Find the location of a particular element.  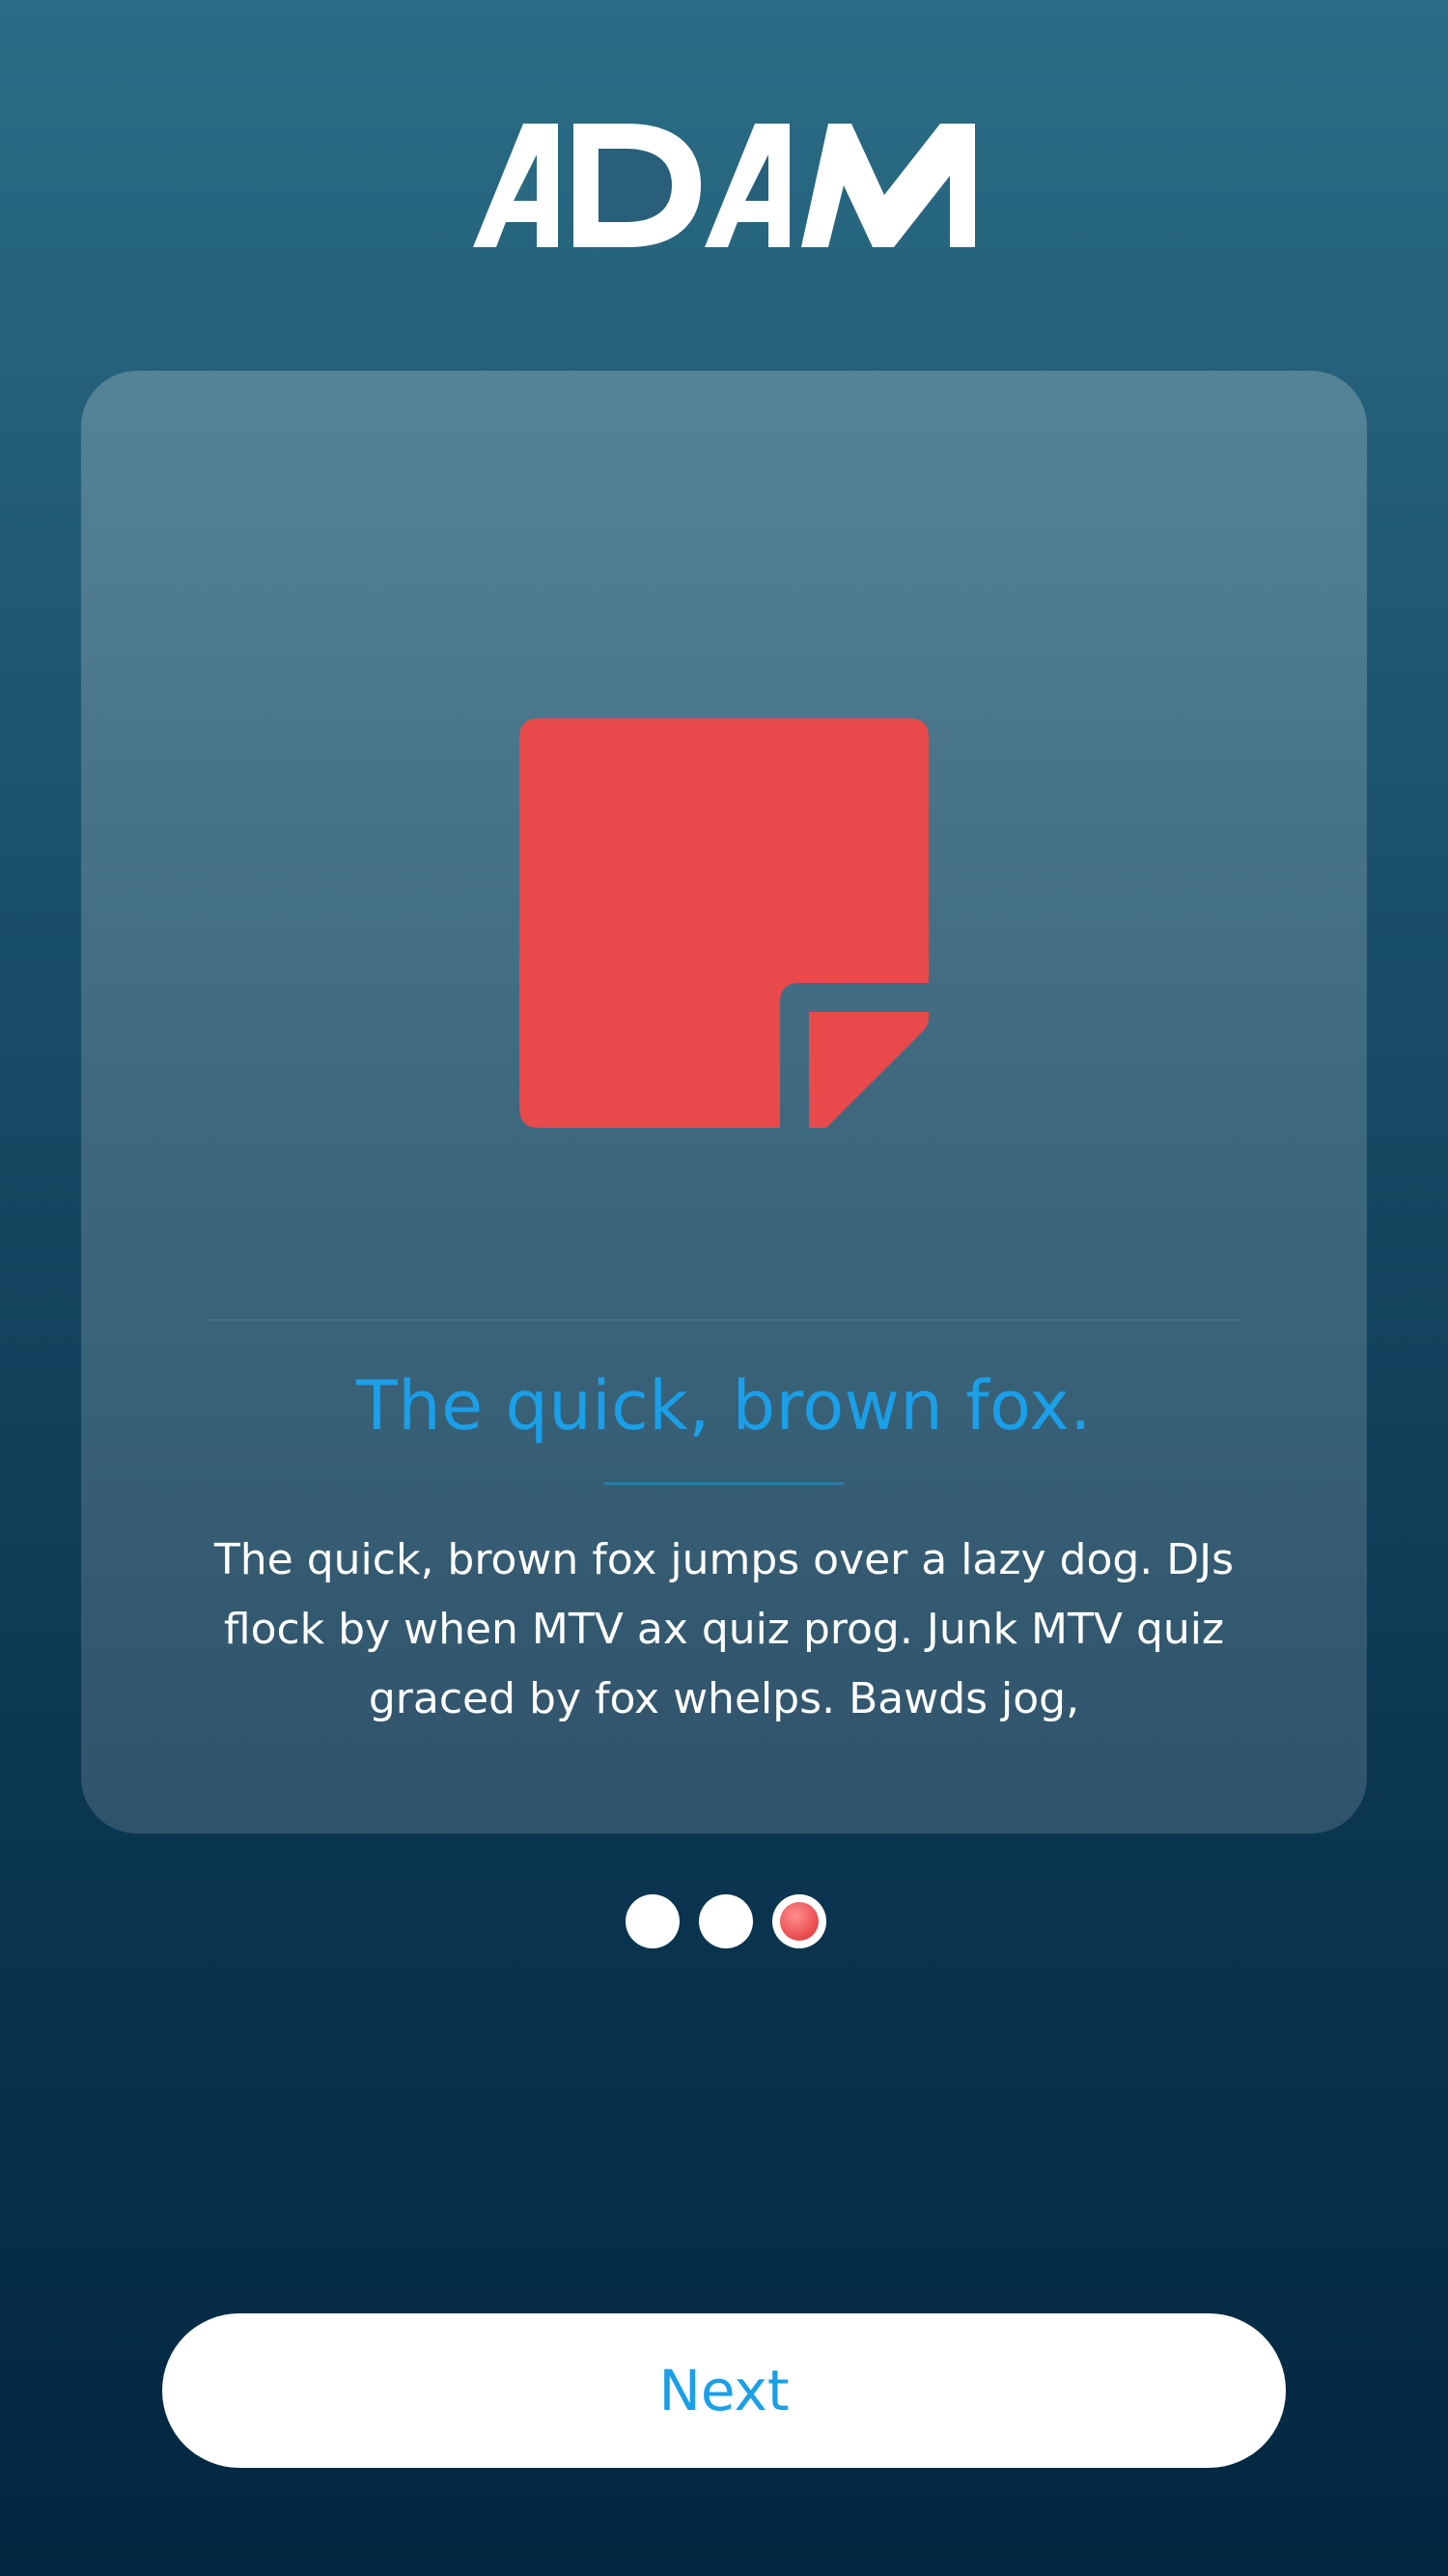

title-underline is located at coordinates (724, 1483).